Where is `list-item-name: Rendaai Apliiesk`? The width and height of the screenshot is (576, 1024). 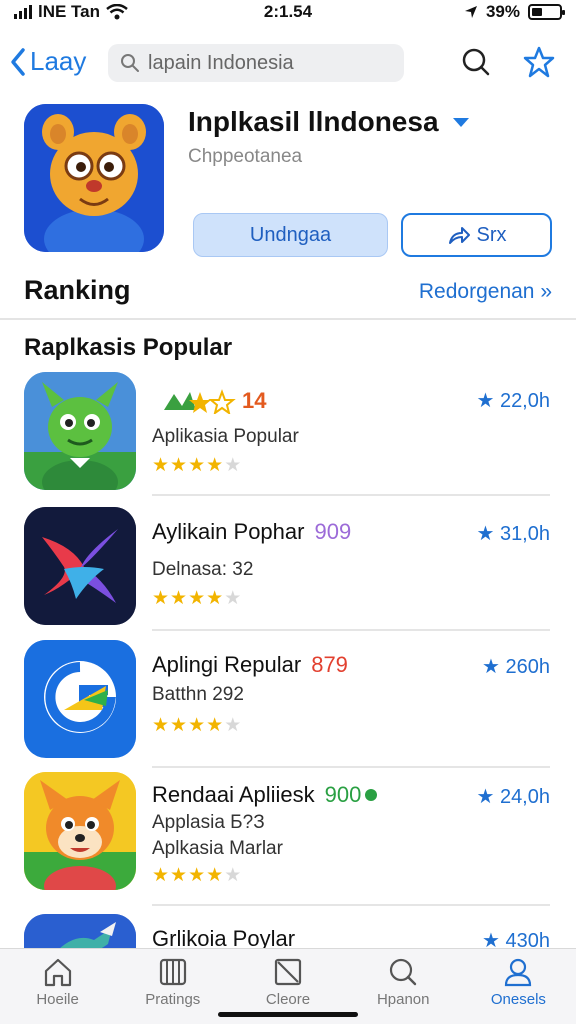
list-item-name: Rendaai Apliiesk is located at coordinates (233, 794).